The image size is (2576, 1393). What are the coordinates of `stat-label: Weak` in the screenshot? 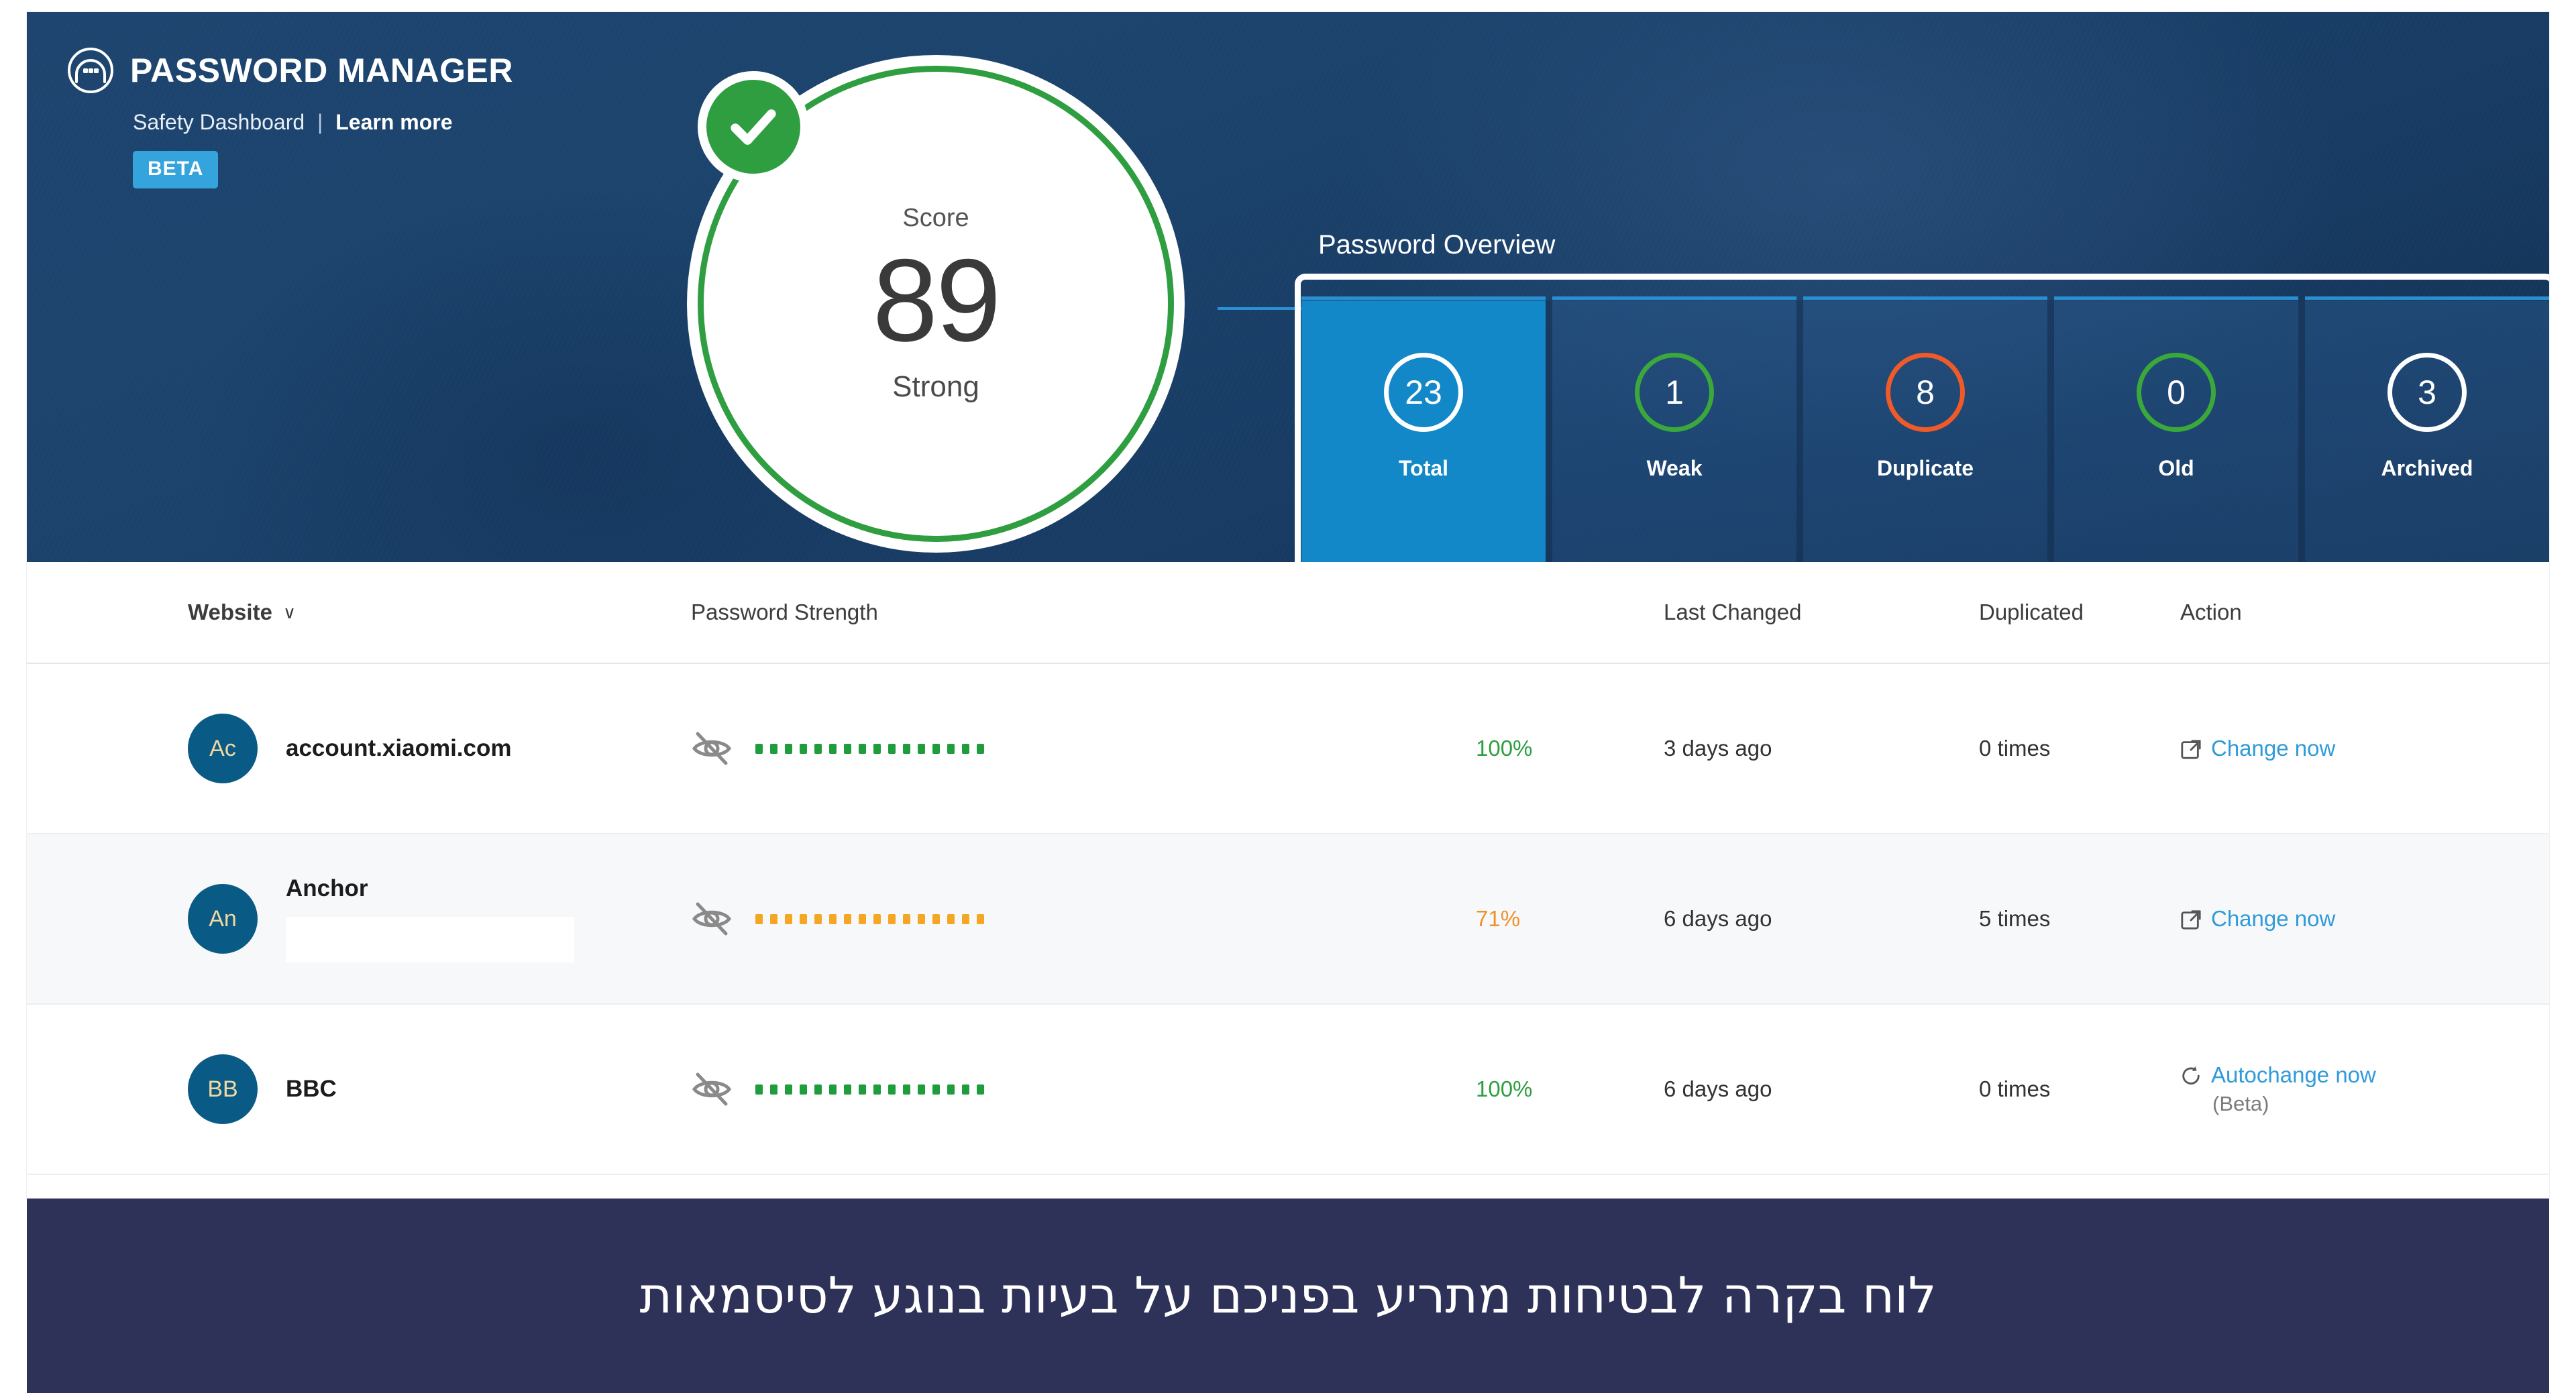 It's located at (1674, 468).